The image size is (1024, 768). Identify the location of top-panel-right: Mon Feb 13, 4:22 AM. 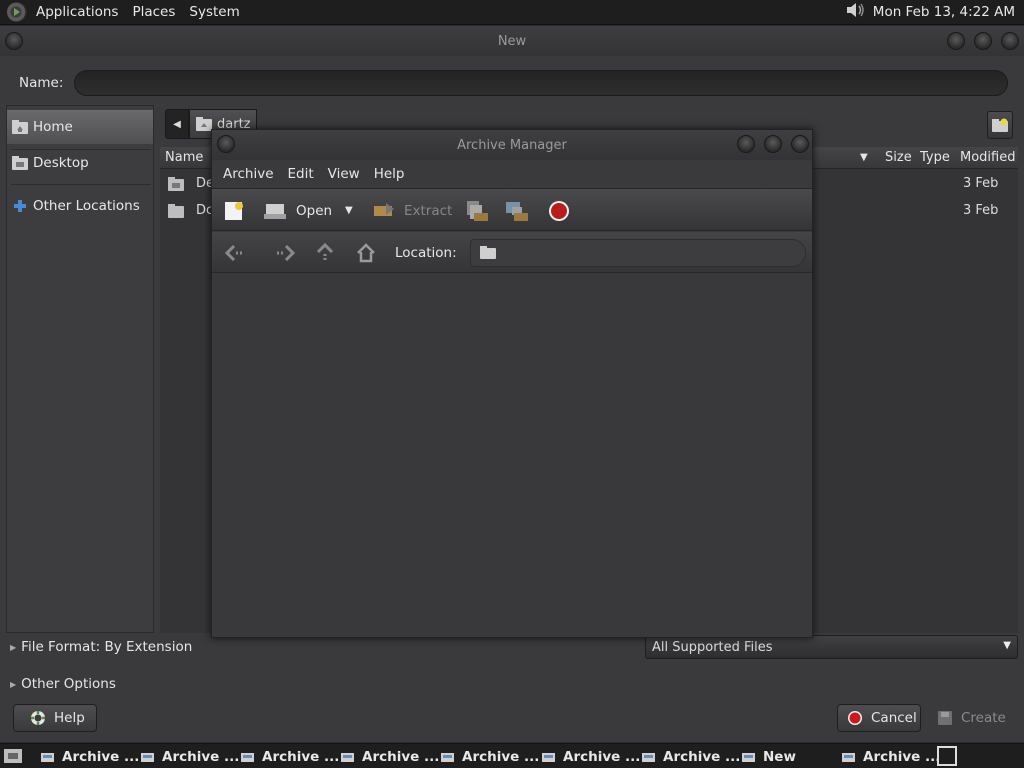
(934, 12).